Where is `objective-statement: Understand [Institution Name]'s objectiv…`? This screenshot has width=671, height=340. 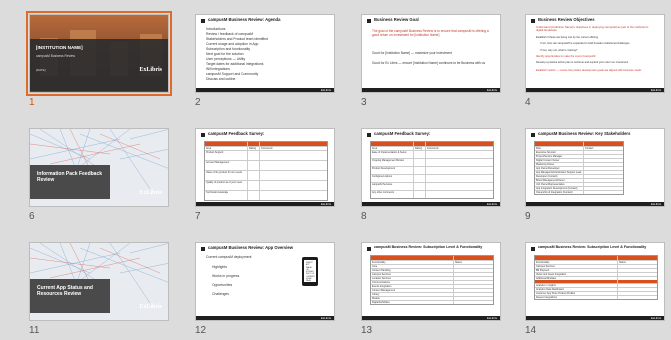
objective-statement: Understand [Institution Name]'s objectiv… is located at coordinates (592, 29).